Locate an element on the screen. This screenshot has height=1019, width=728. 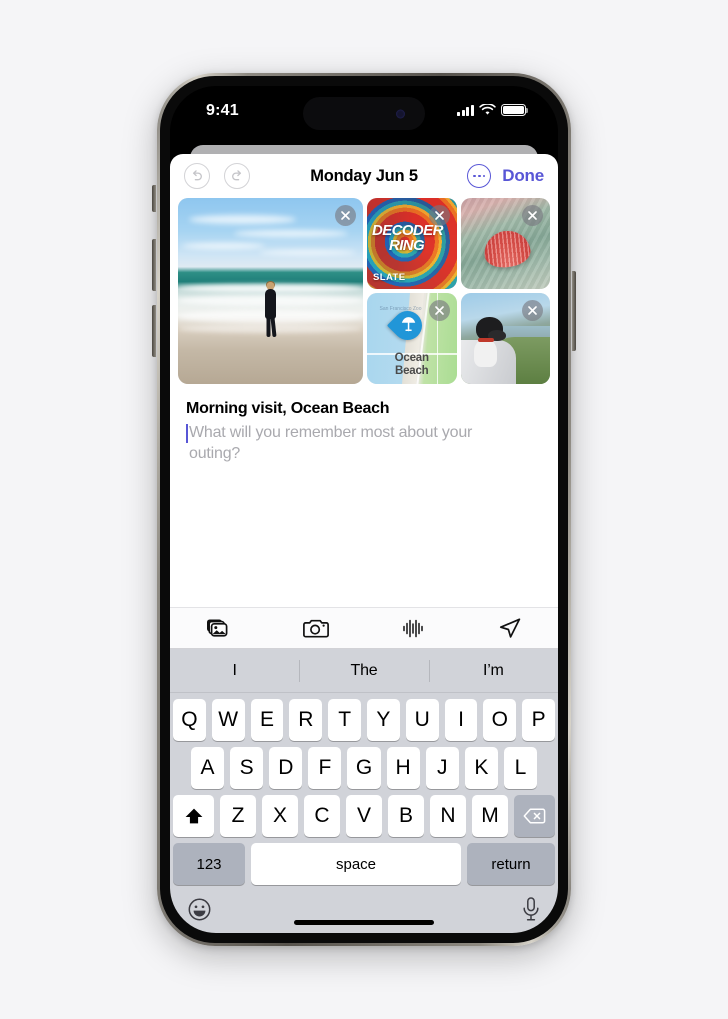
map-label-line1: Ocean is located at coordinates (411, 358).